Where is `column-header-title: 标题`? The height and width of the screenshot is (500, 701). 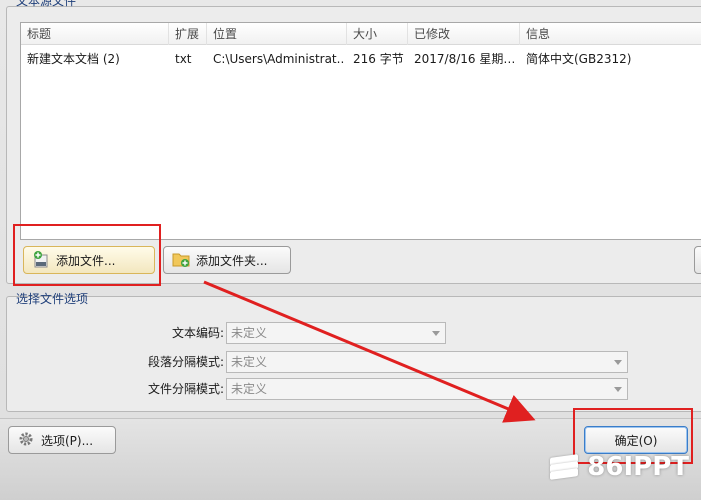
column-header-title: 标题 is located at coordinates (95, 34).